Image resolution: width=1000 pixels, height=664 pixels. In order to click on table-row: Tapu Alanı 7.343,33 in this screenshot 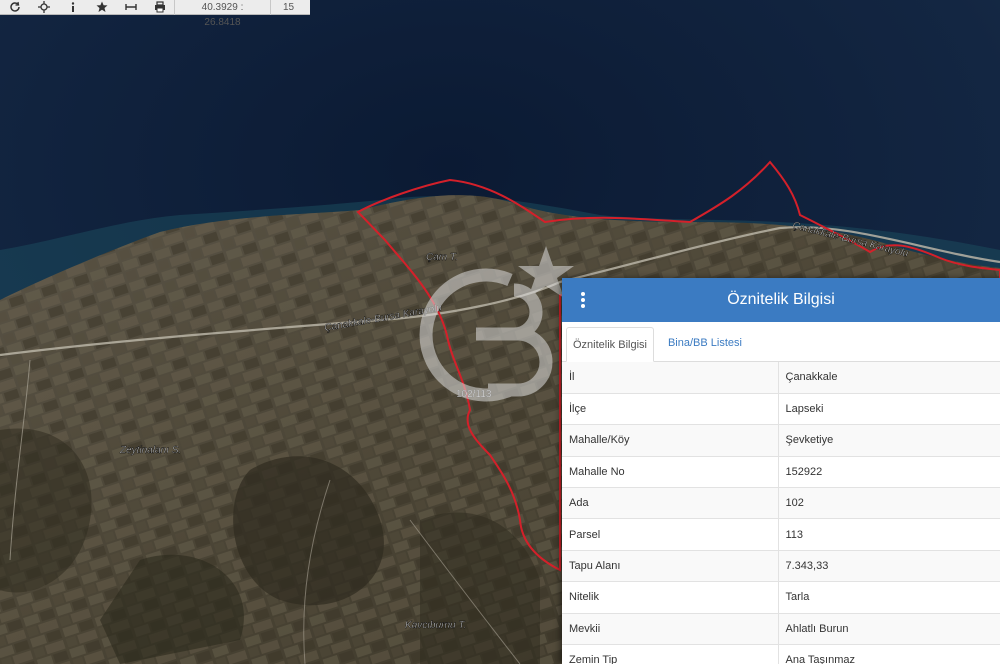, I will do `click(781, 566)`.